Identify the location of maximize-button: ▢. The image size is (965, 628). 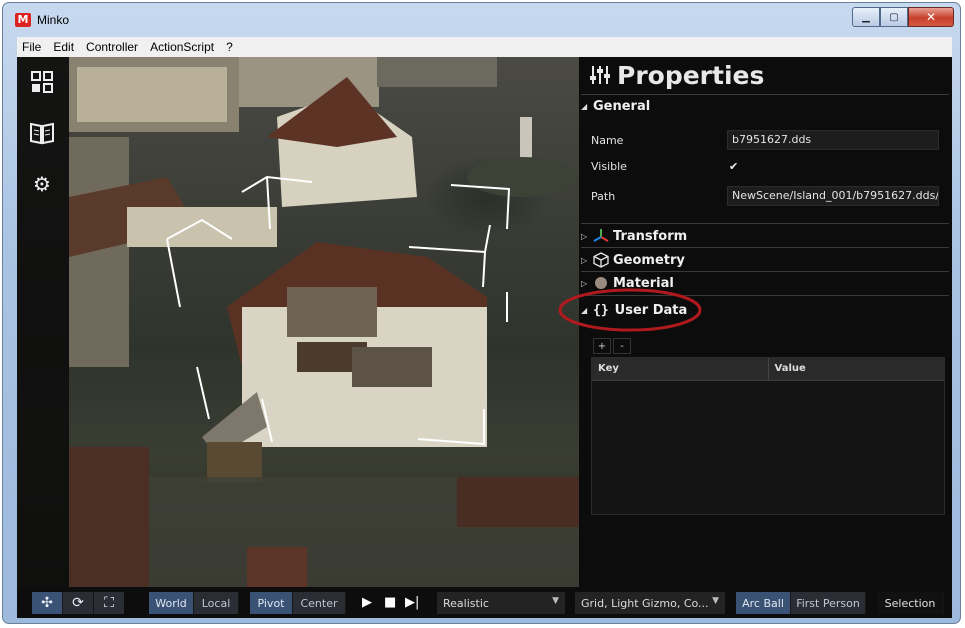
(894, 17).